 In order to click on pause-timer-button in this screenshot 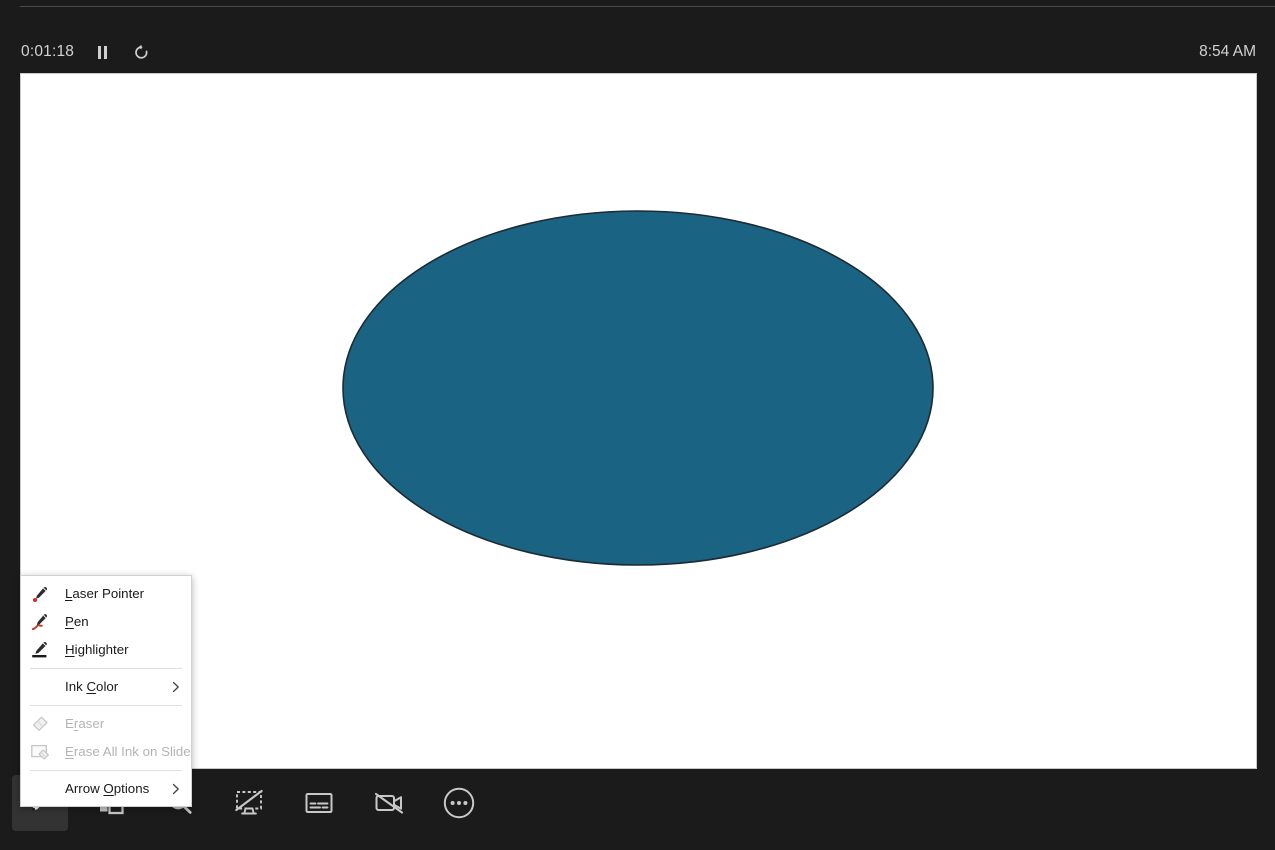, I will do `click(102, 52)`.